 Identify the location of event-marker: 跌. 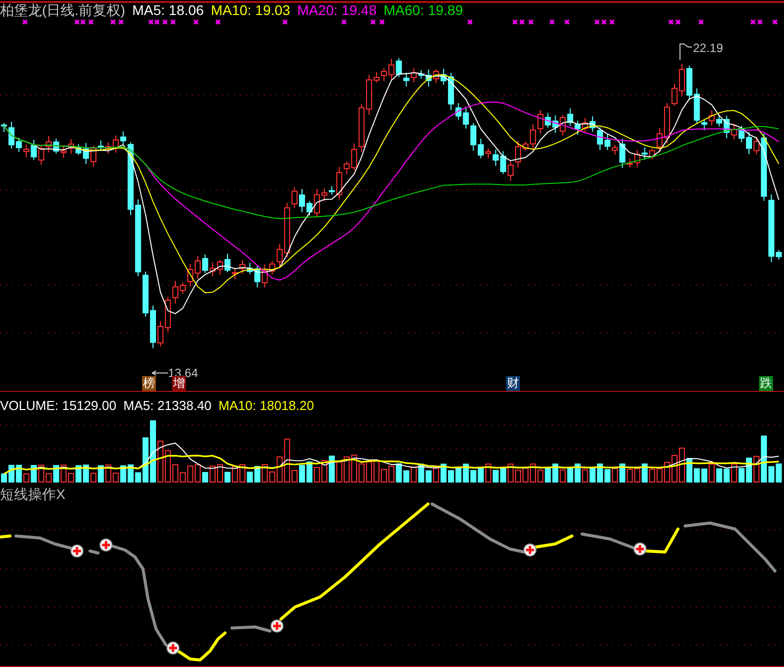
(766, 383).